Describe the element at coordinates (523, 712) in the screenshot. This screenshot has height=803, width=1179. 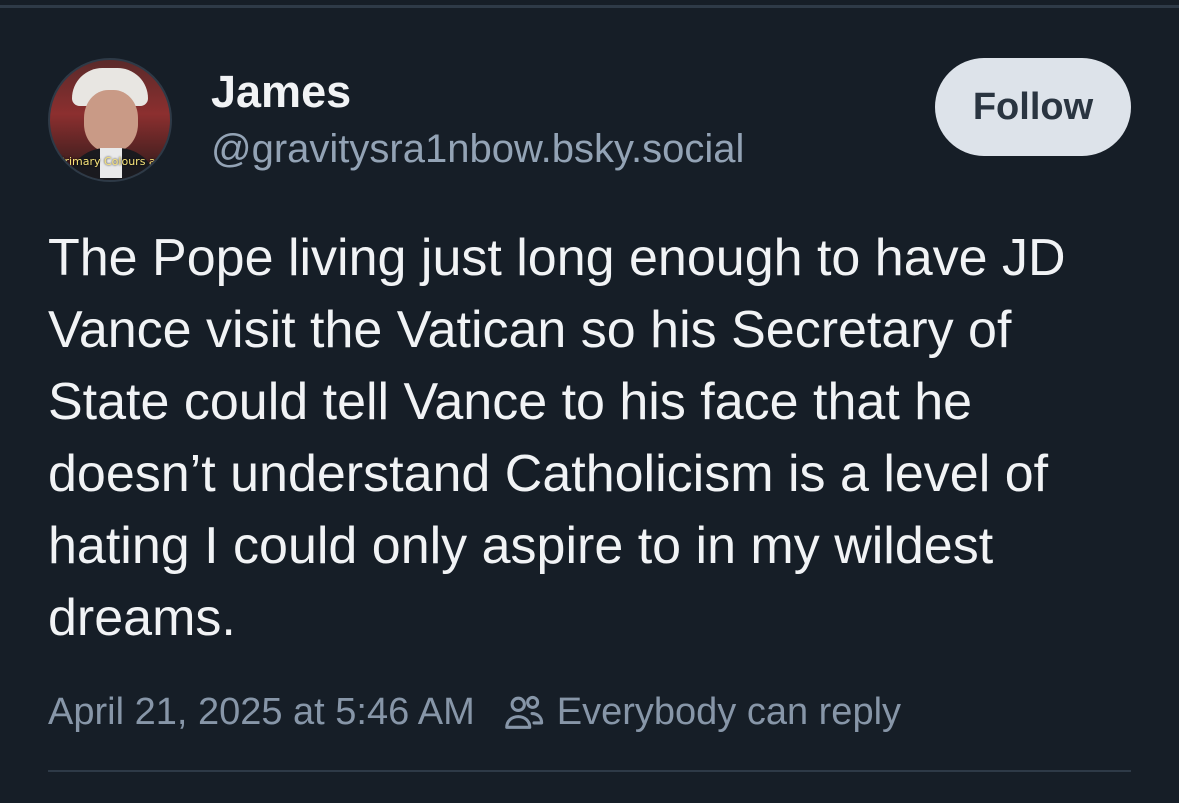
I see `people-icon` at that location.